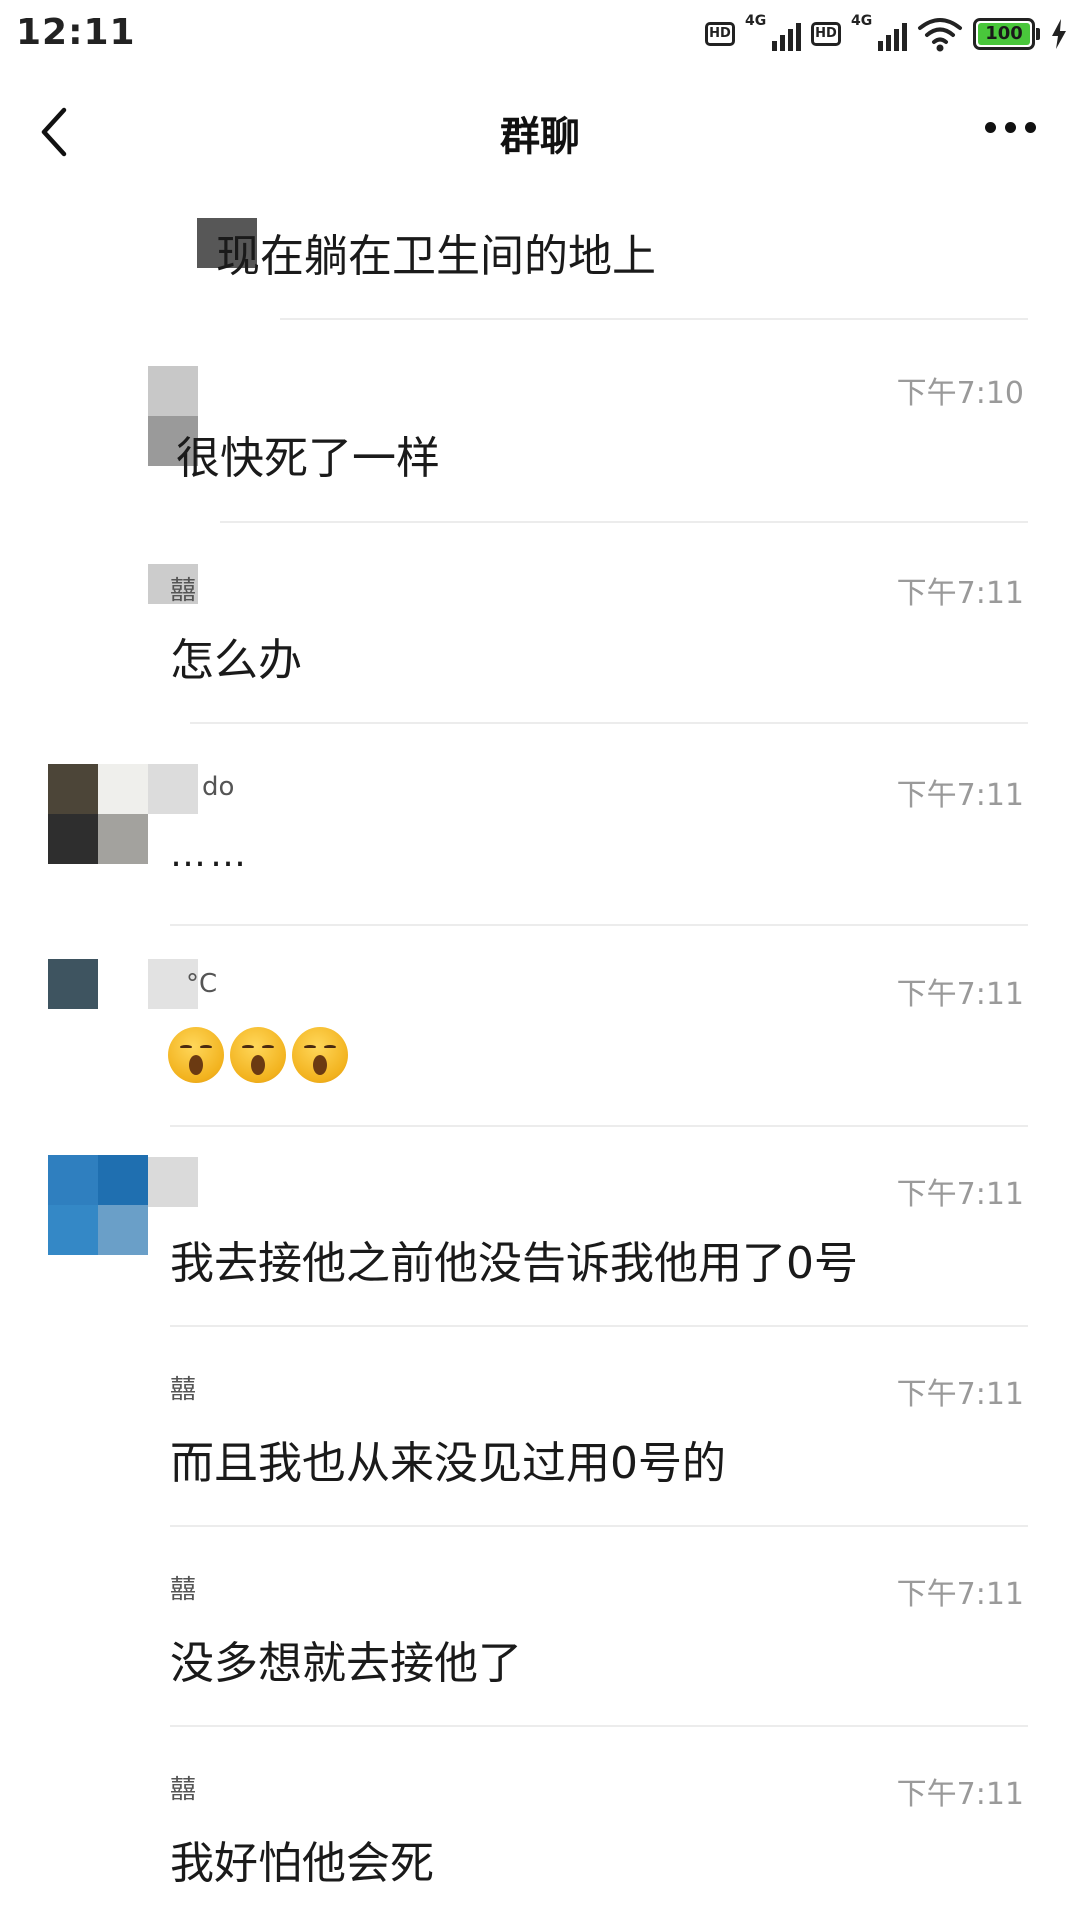  Describe the element at coordinates (940, 35) in the screenshot. I see `wifi-icon` at that location.